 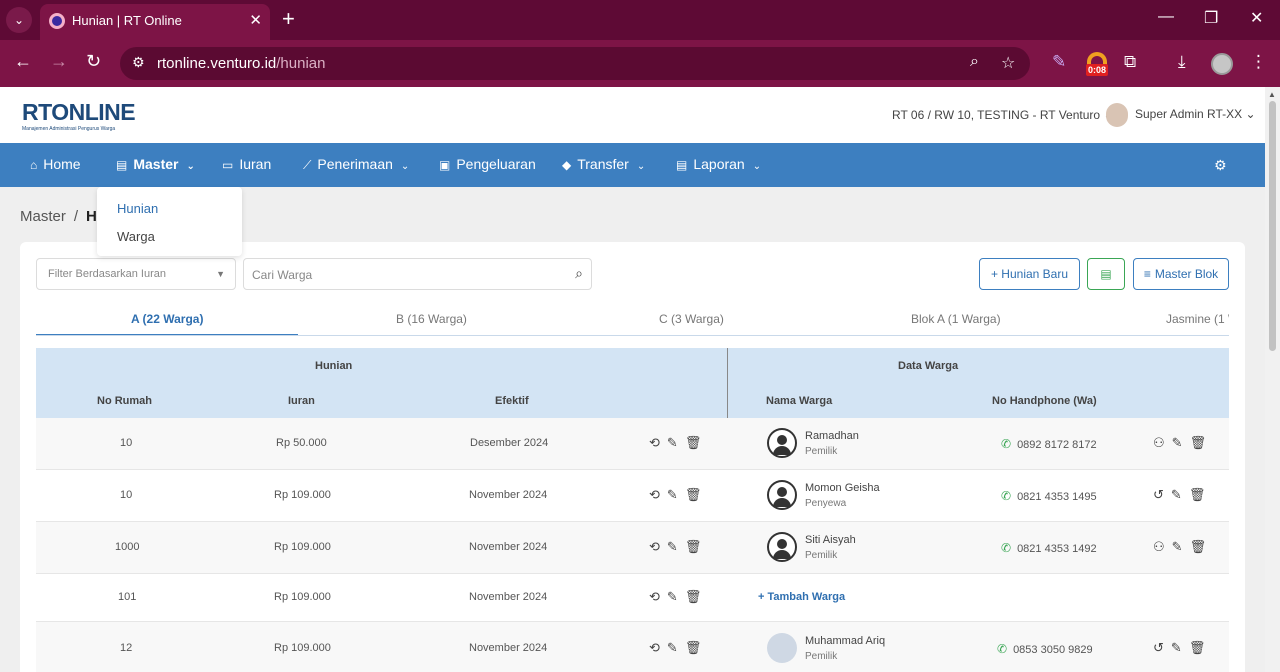 What do you see at coordinates (801, 597) in the screenshot?
I see `add-warga-link: + Tambah Warga` at bounding box center [801, 597].